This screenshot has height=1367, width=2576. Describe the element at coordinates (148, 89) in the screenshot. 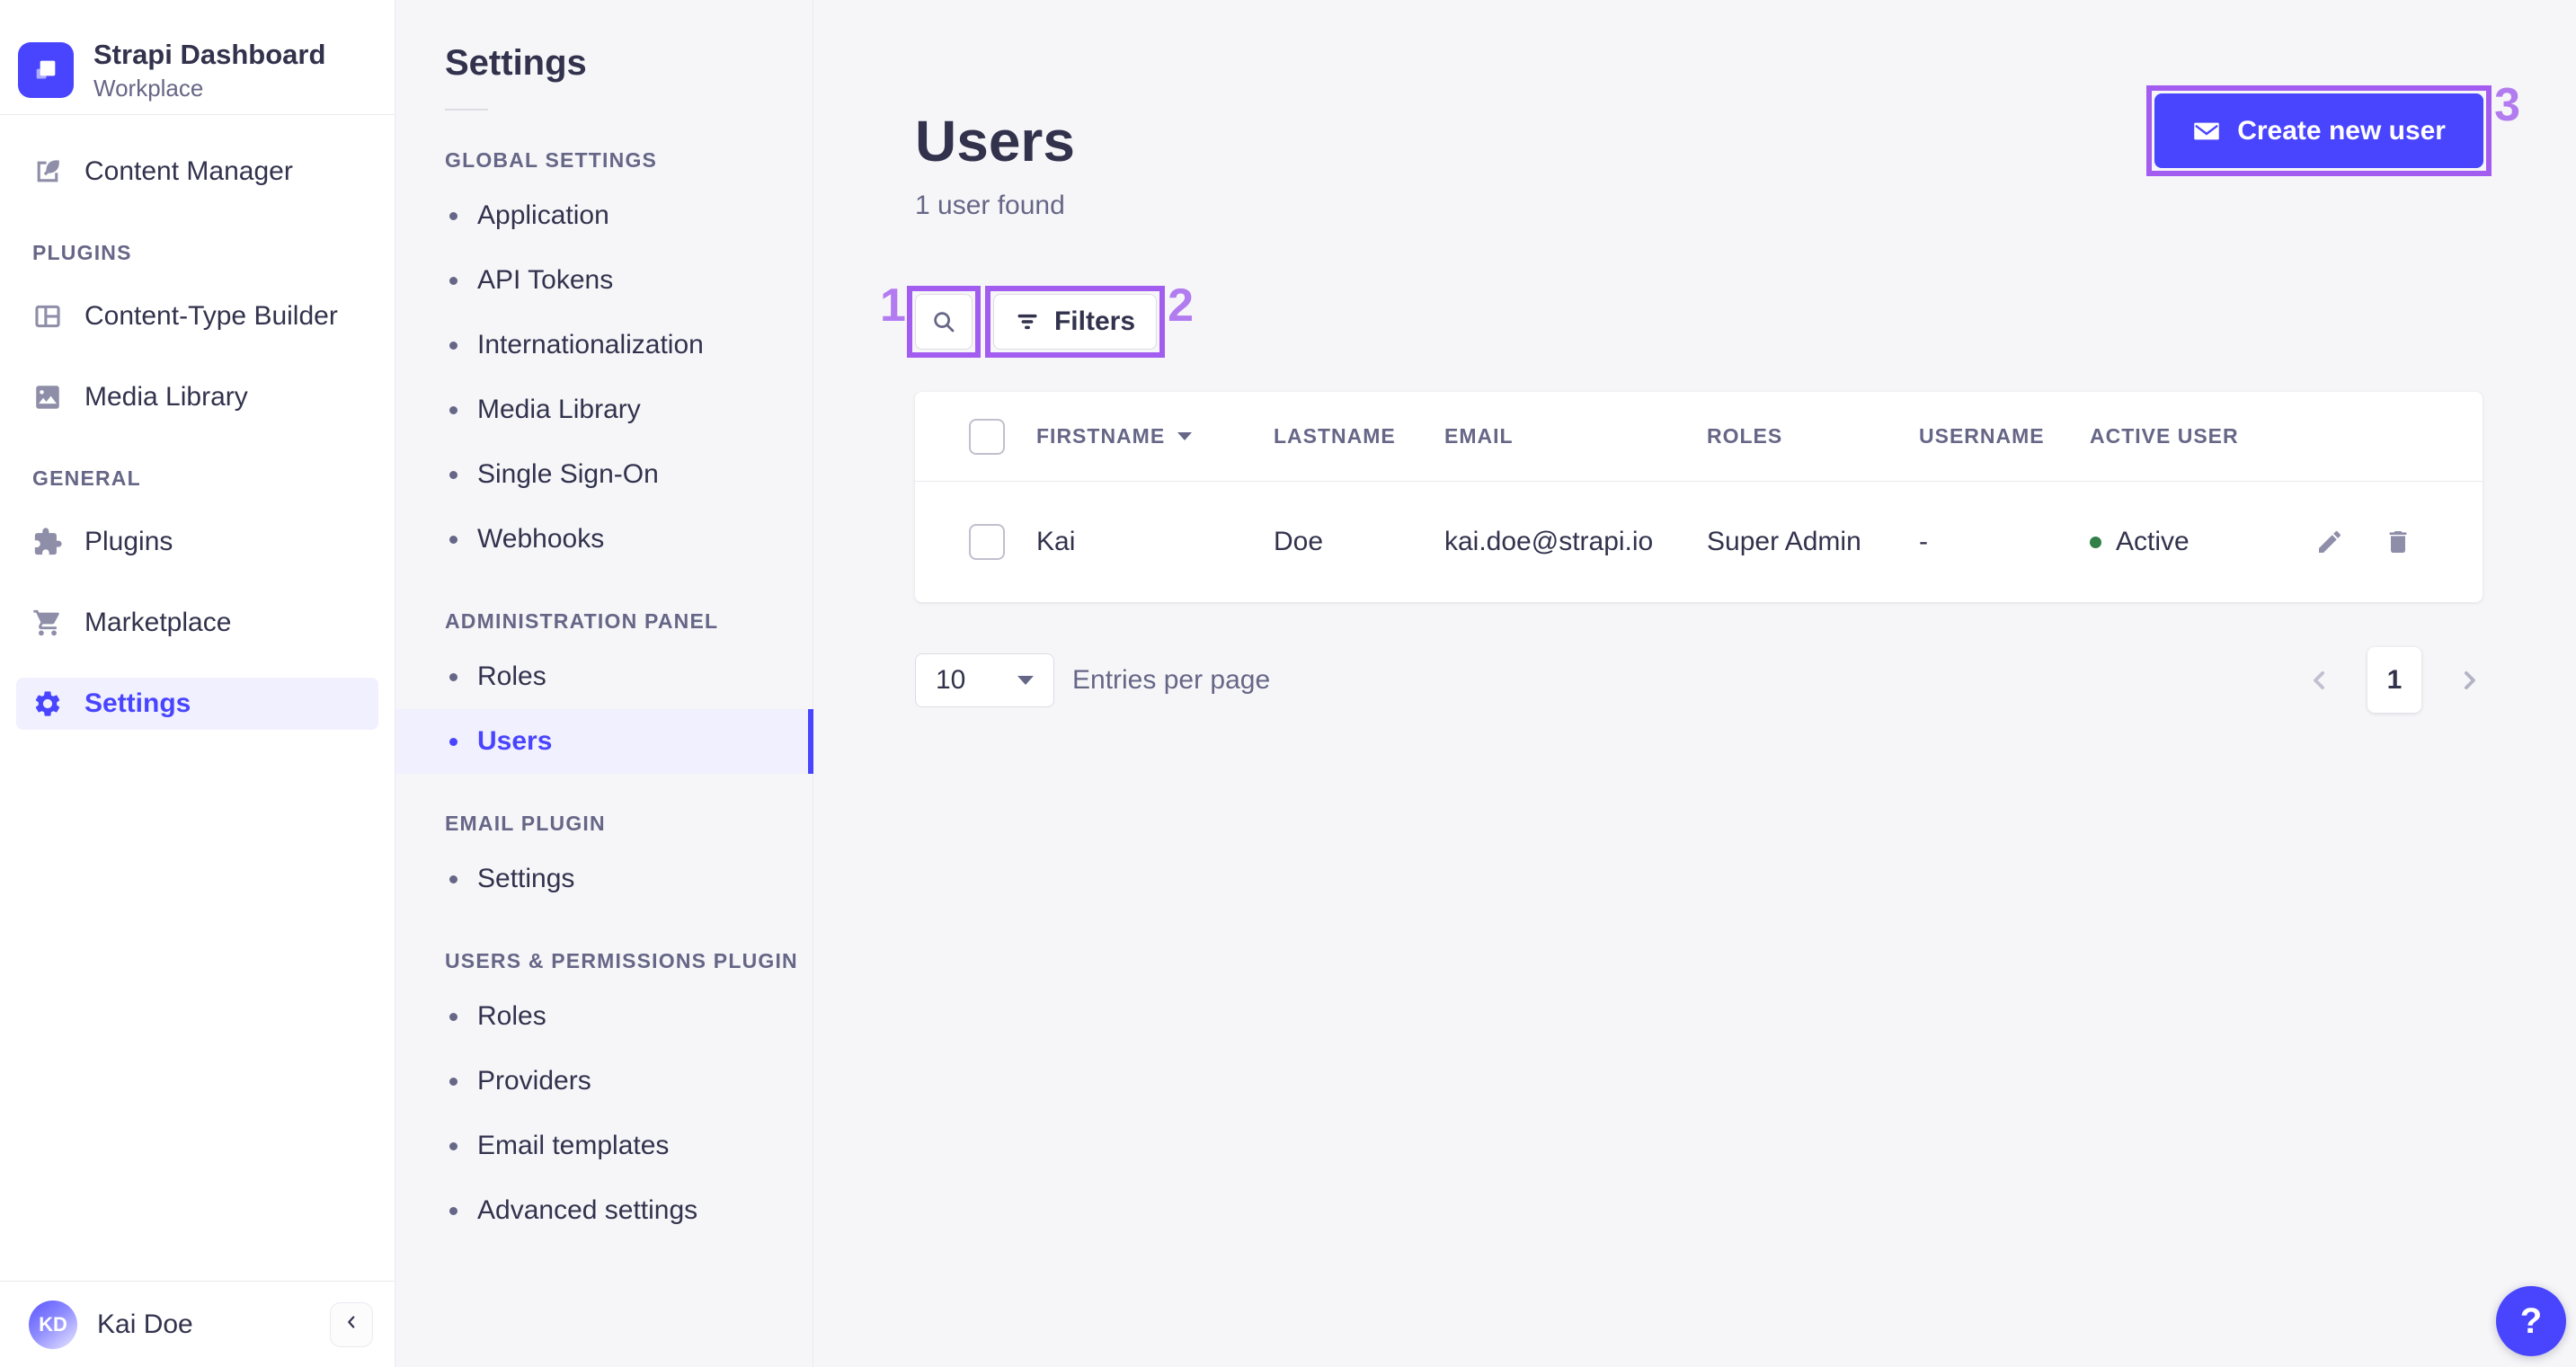

I see `workspace-subtitle: Workplace` at that location.